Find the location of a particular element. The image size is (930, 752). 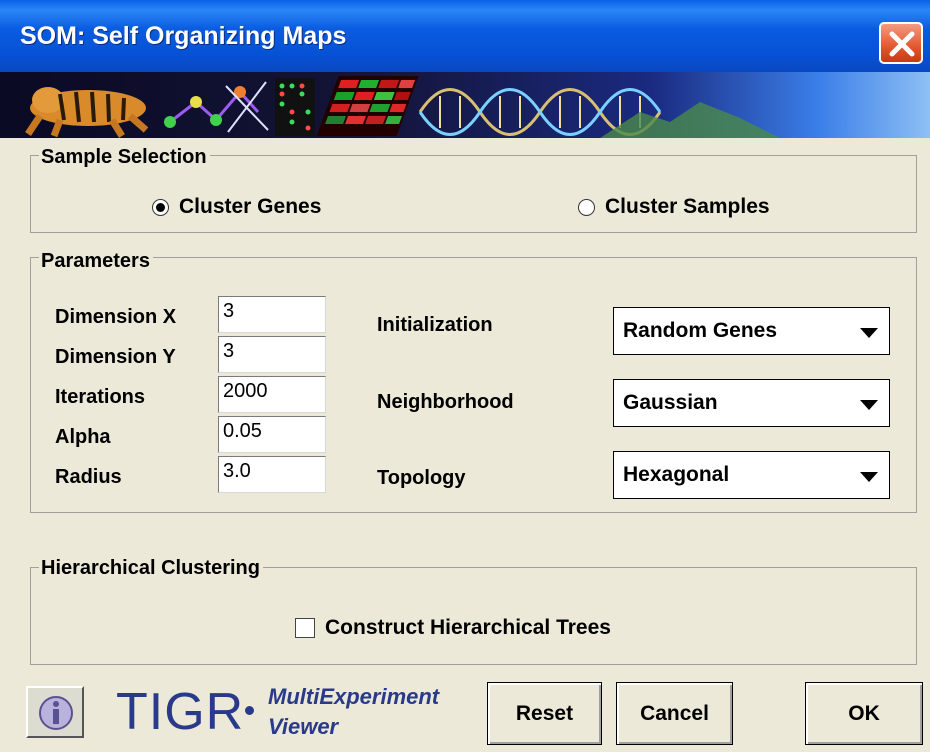

banner-graphic is located at coordinates (402, 107).